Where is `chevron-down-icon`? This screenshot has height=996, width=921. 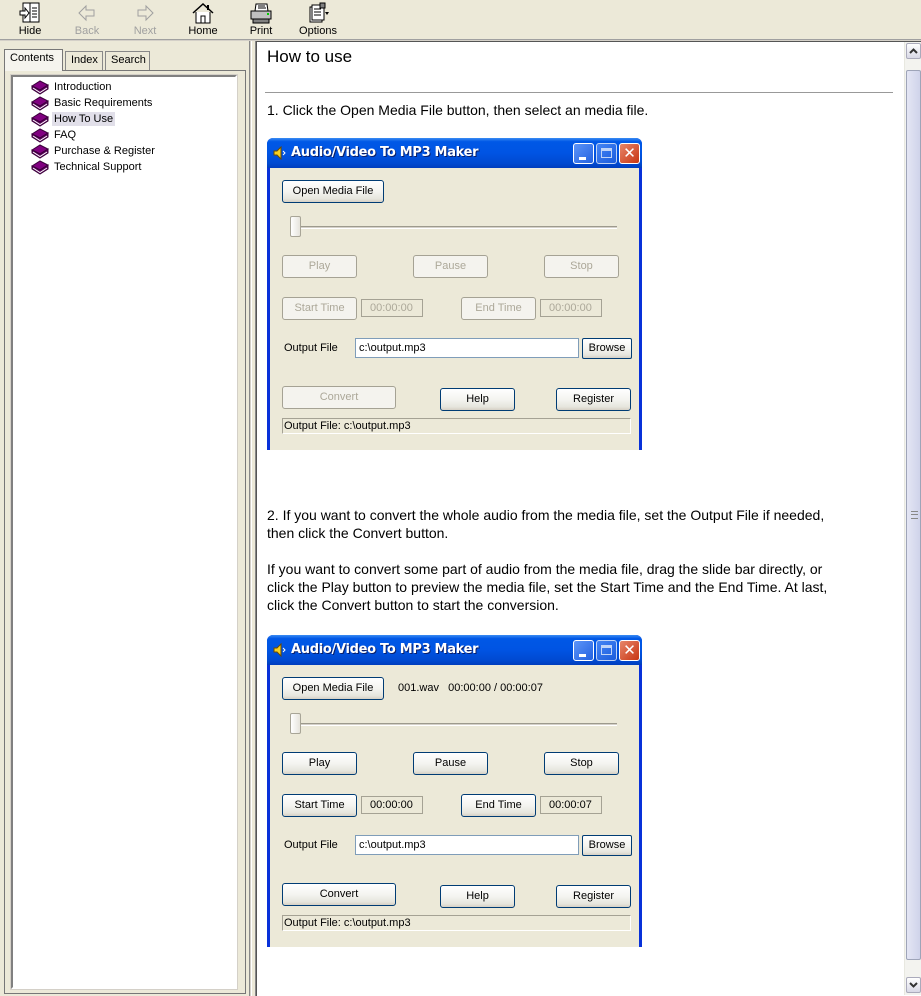 chevron-down-icon is located at coordinates (913, 985).